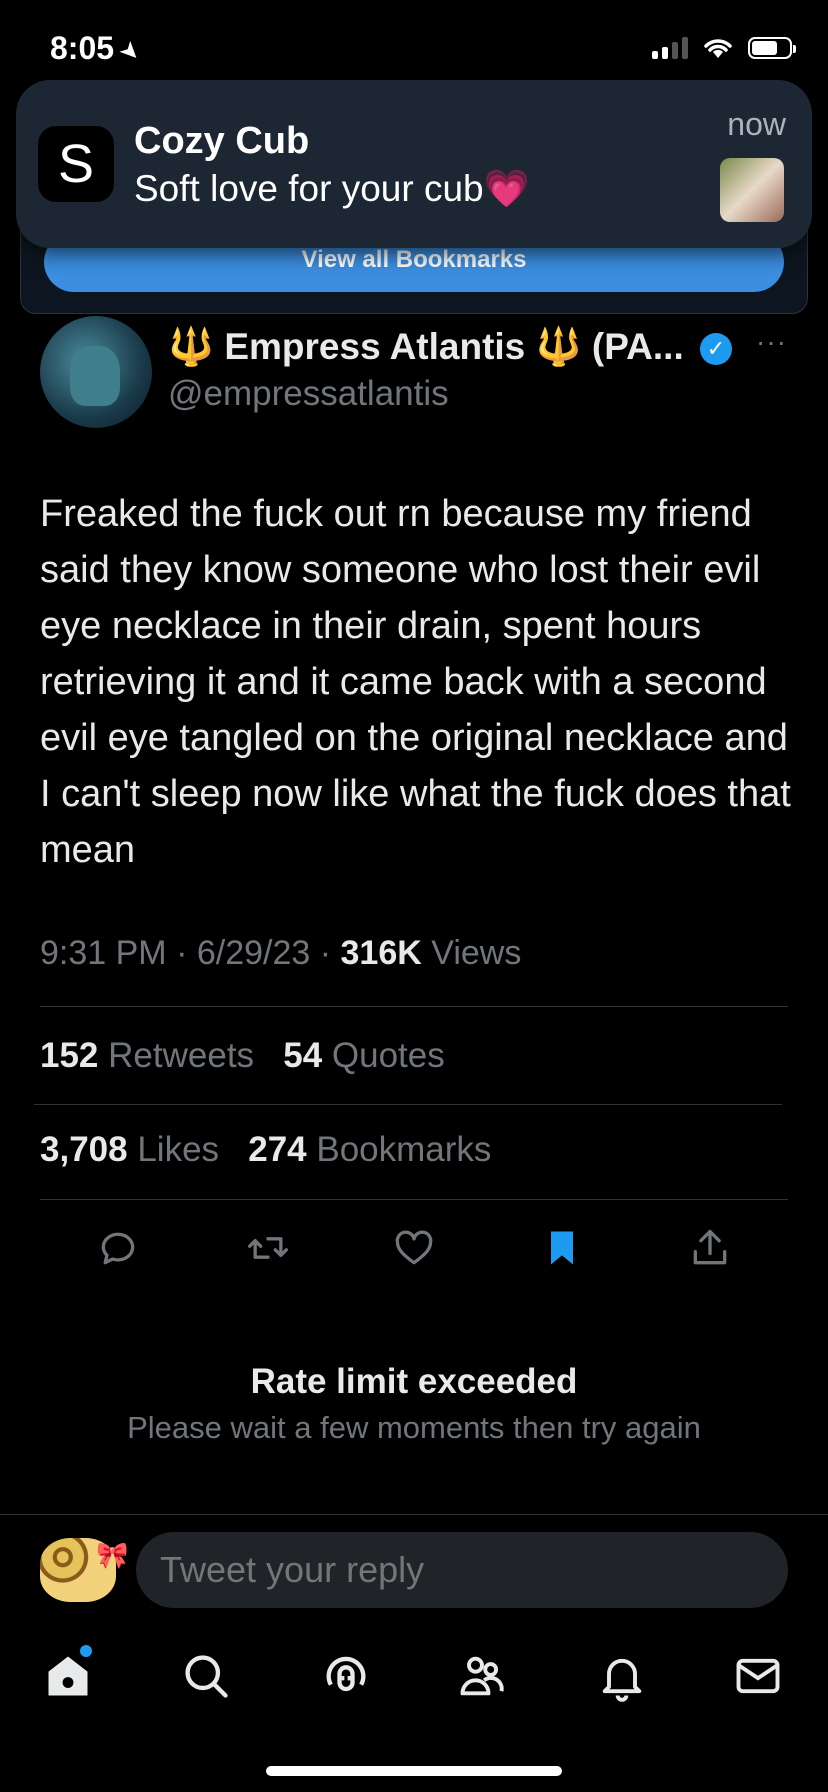 This screenshot has width=828, height=1792. Describe the element at coordinates (414, 1771) in the screenshot. I see `home-indicator` at that location.